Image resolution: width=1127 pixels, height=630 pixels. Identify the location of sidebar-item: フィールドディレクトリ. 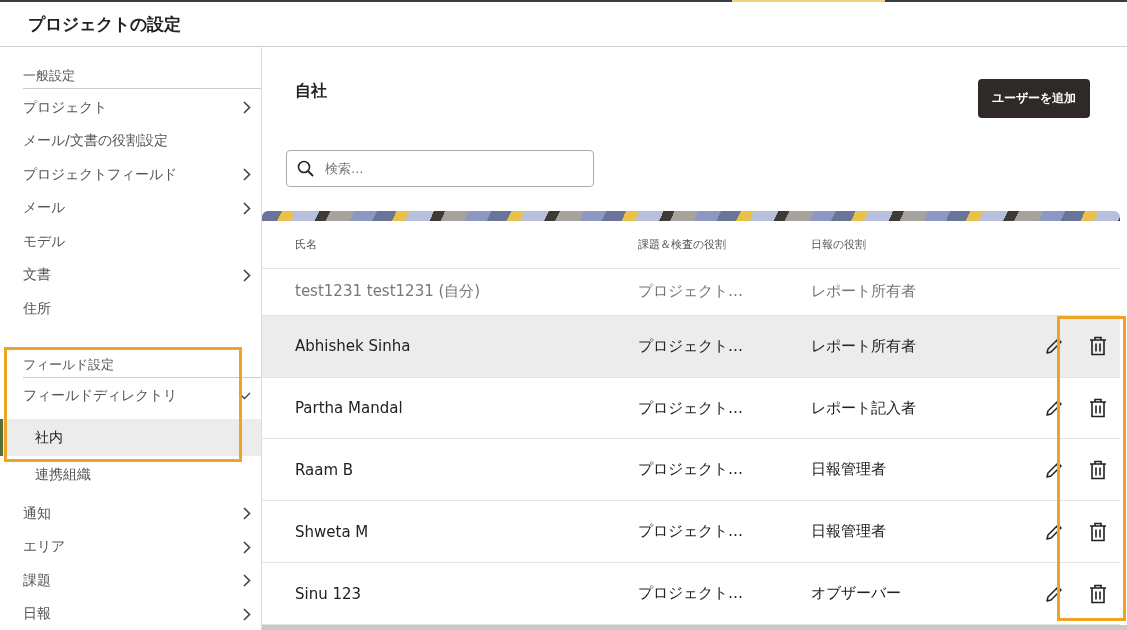
(130, 396).